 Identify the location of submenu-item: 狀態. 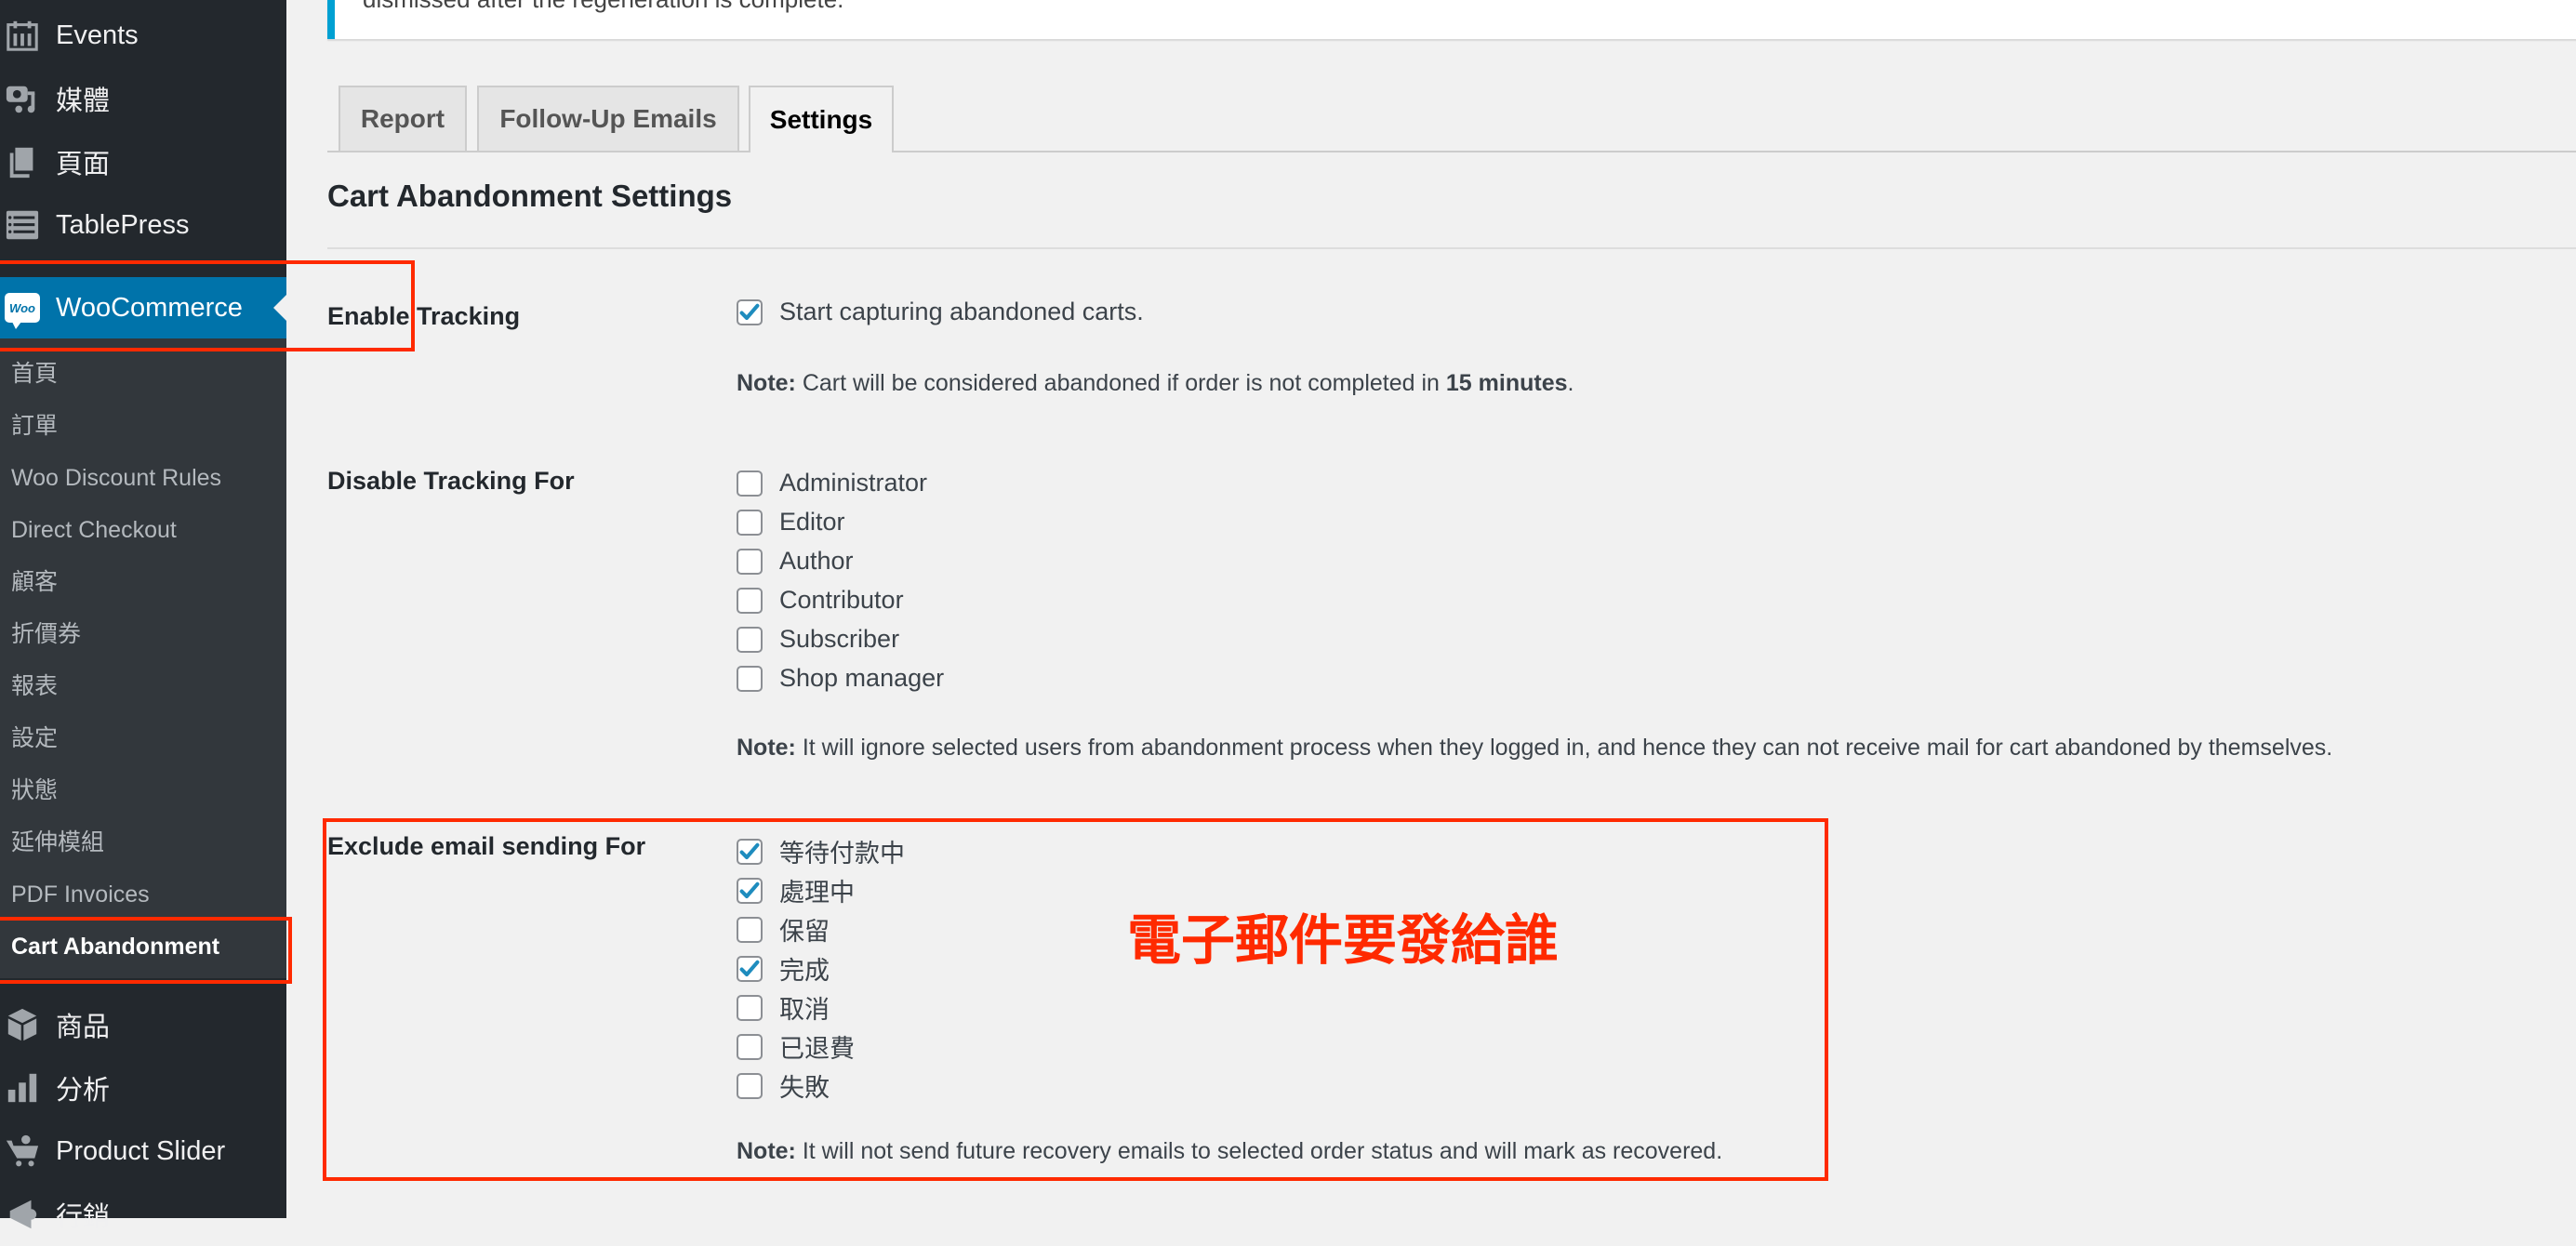
(34, 790).